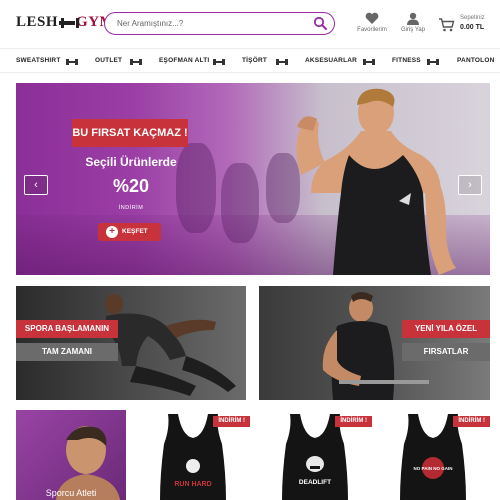 The height and width of the screenshot is (500, 500). I want to click on search-input, so click(212, 23).